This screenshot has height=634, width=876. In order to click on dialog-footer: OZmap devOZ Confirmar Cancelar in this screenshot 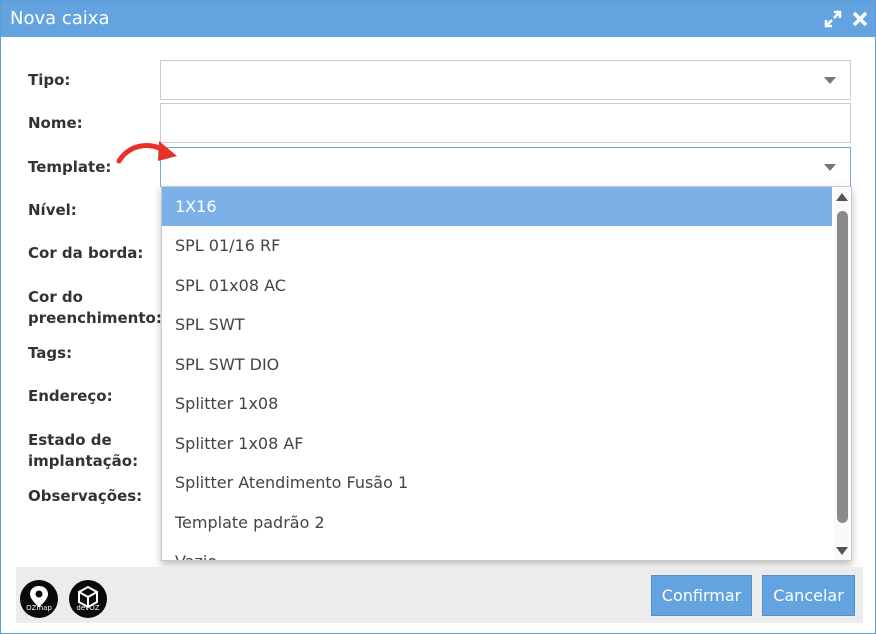, I will do `click(439, 595)`.